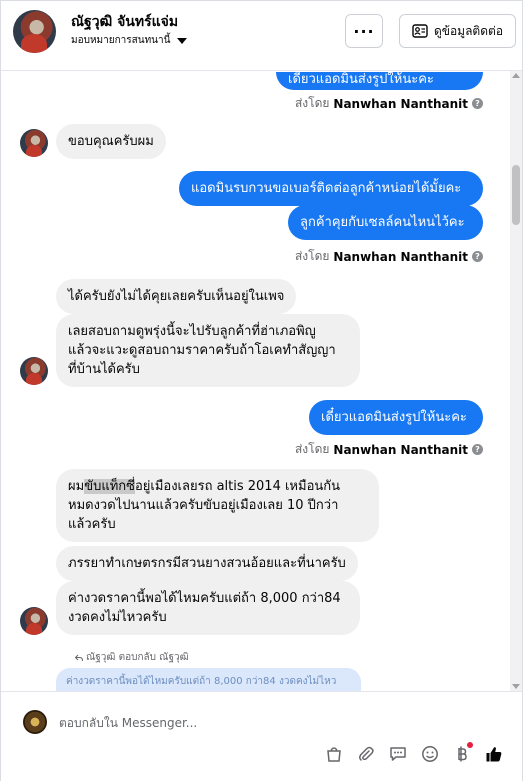  What do you see at coordinates (366, 754) in the screenshot?
I see `paperclip-icon` at bounding box center [366, 754].